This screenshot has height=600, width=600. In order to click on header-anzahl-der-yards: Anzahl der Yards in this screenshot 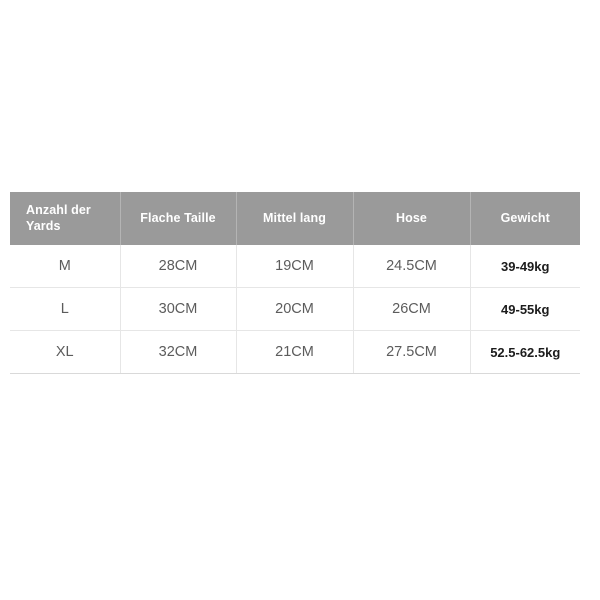, I will do `click(65, 218)`.